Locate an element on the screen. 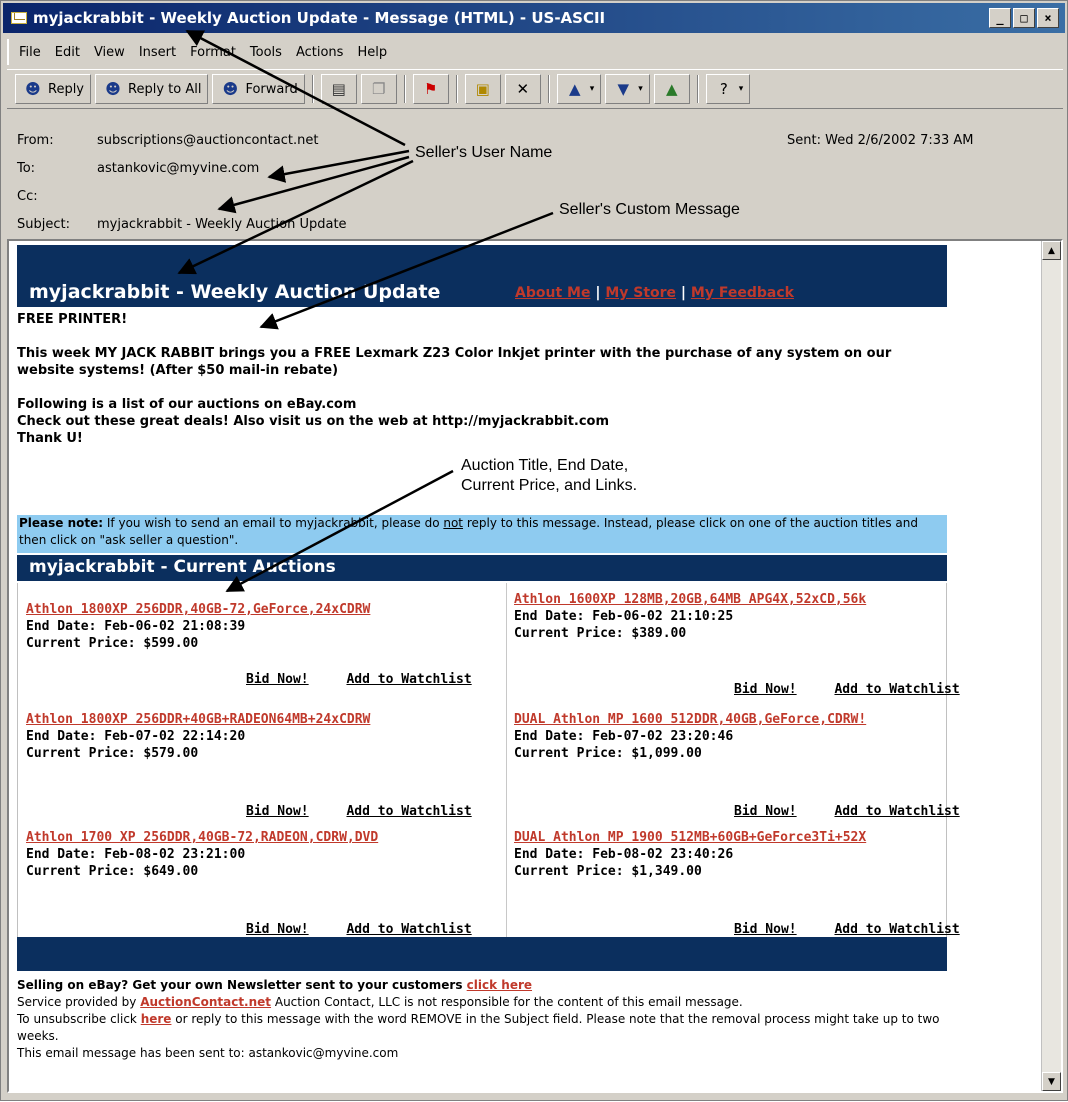 The width and height of the screenshot is (1068, 1102). unsubscribe-link: here is located at coordinates (156, 1019).